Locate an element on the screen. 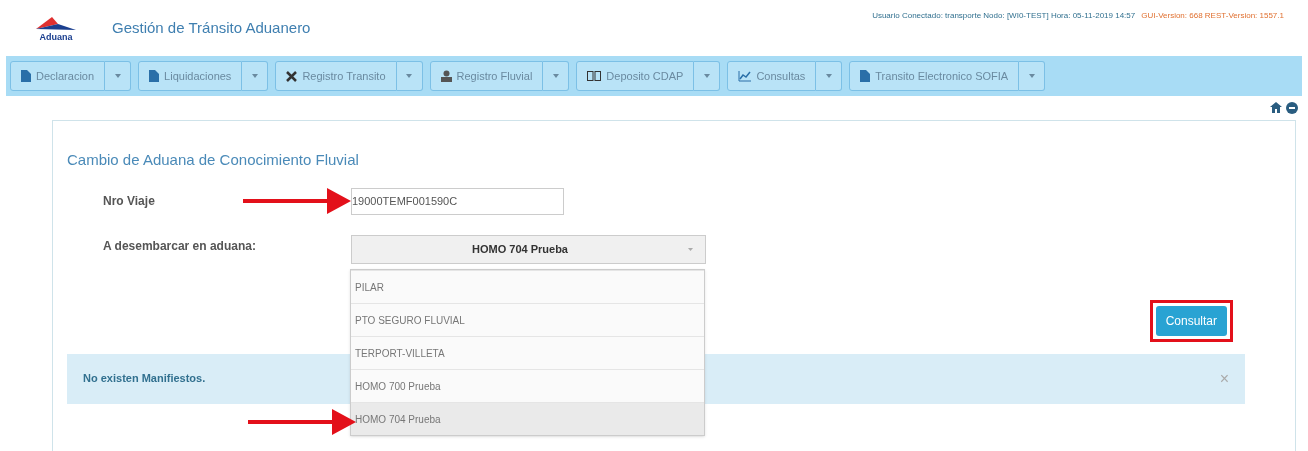  menu-button: Registro Fluvial is located at coordinates (486, 76).